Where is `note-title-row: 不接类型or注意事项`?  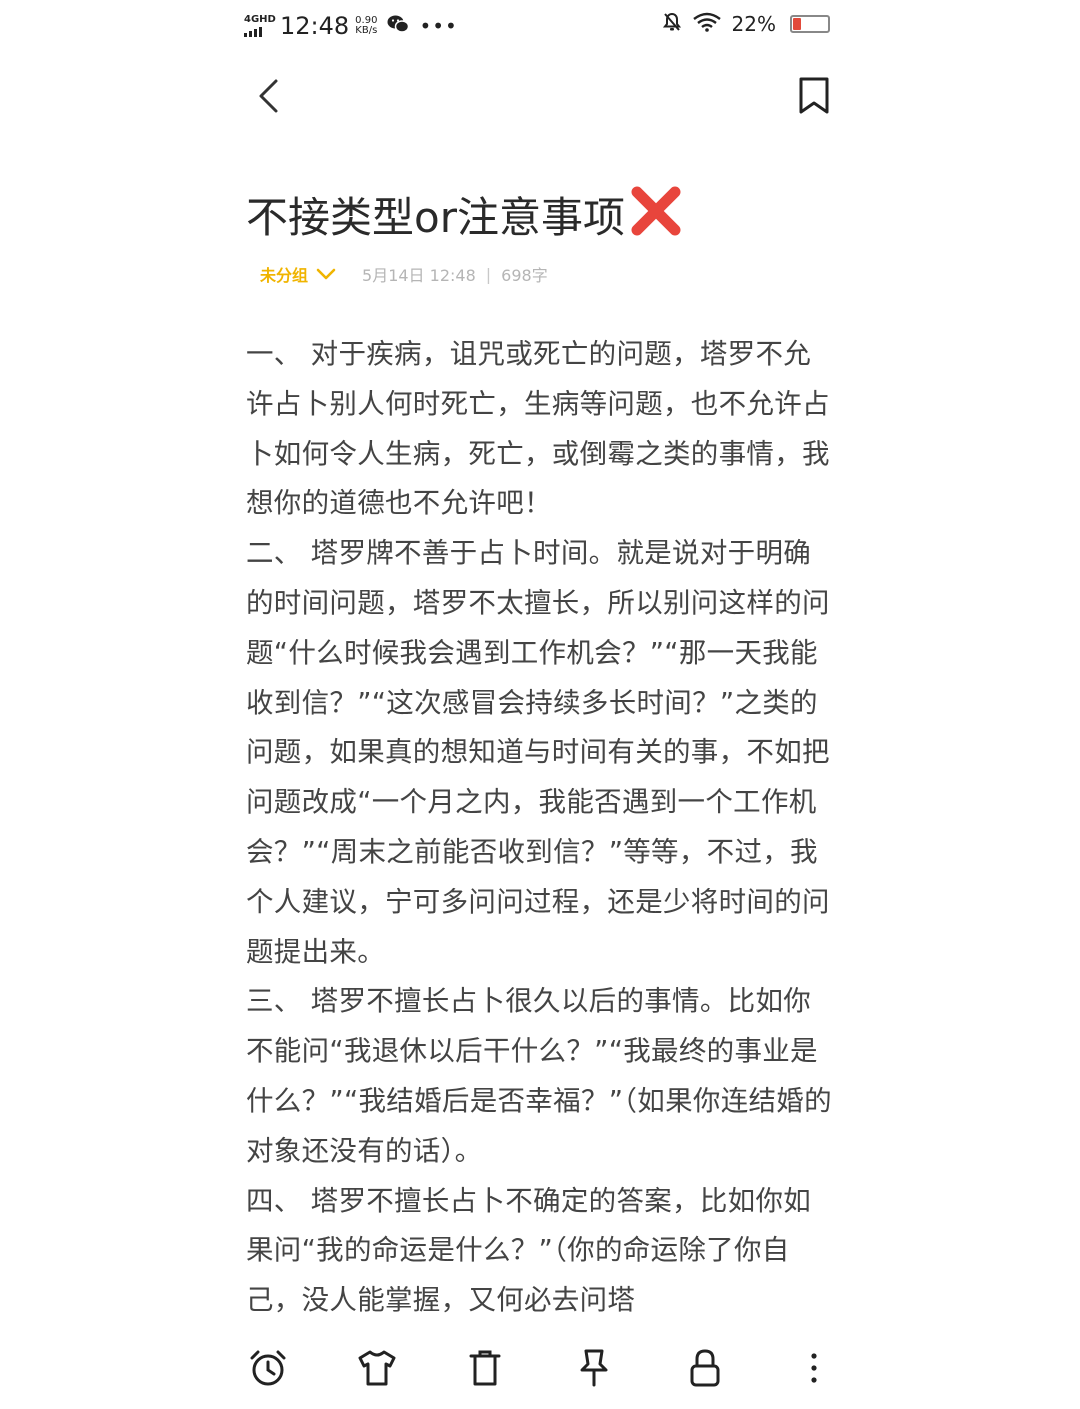 note-title-row: 不接类型or注意事项 is located at coordinates (556, 218).